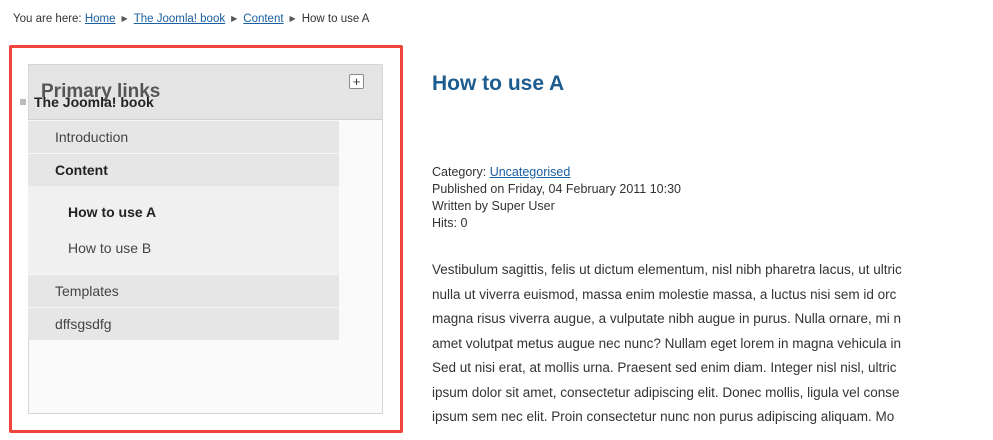 This screenshot has height=440, width=993. What do you see at coordinates (183, 290) in the screenshot?
I see `menu-item-templates: Templates` at bounding box center [183, 290].